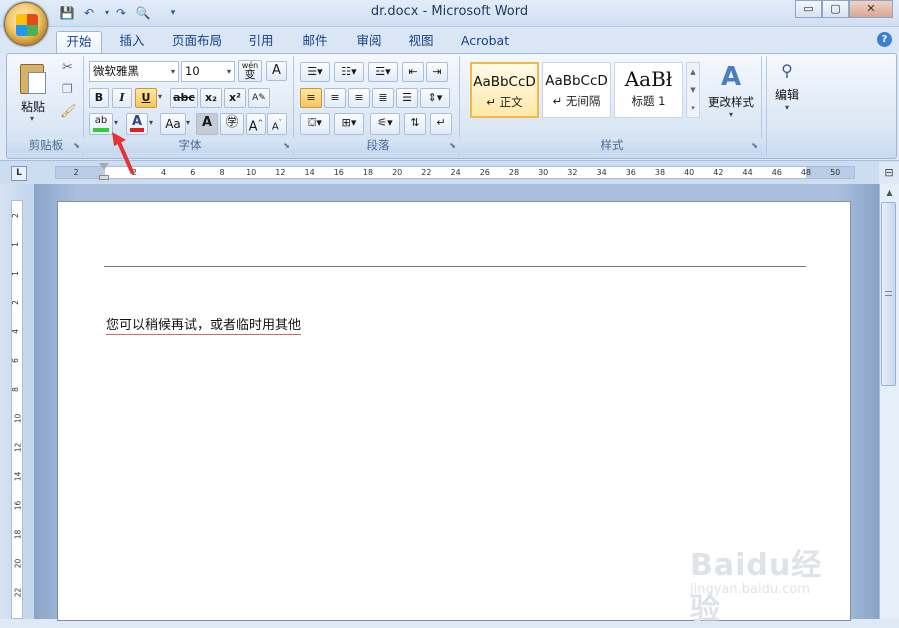  What do you see at coordinates (889, 173) in the screenshot?
I see `view-ruler-icon: ⊟` at bounding box center [889, 173].